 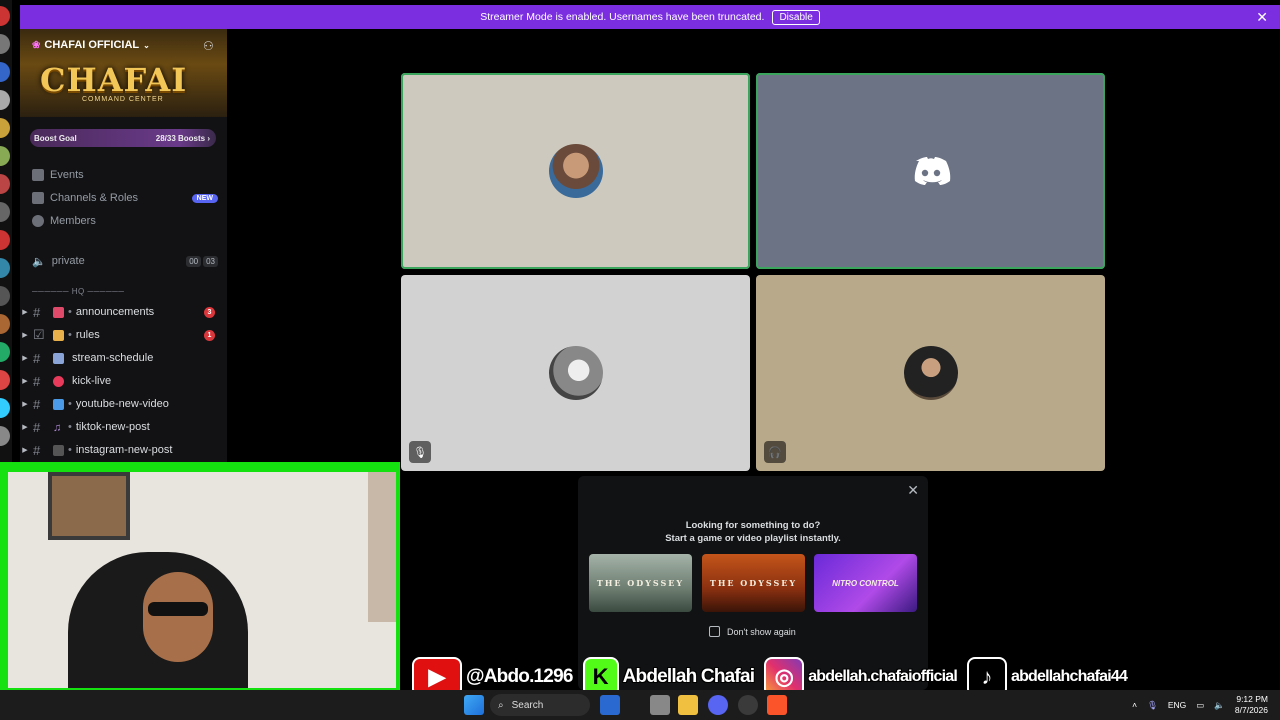 What do you see at coordinates (78, 291) in the screenshot?
I see `category-hq: ────── HQ ──────` at bounding box center [78, 291].